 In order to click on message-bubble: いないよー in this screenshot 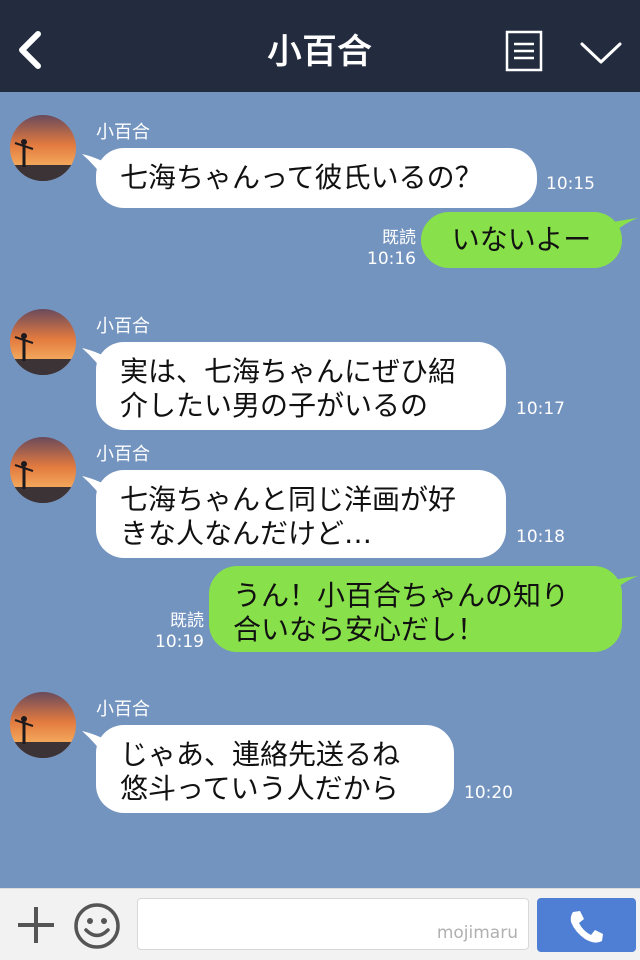, I will do `click(521, 240)`.